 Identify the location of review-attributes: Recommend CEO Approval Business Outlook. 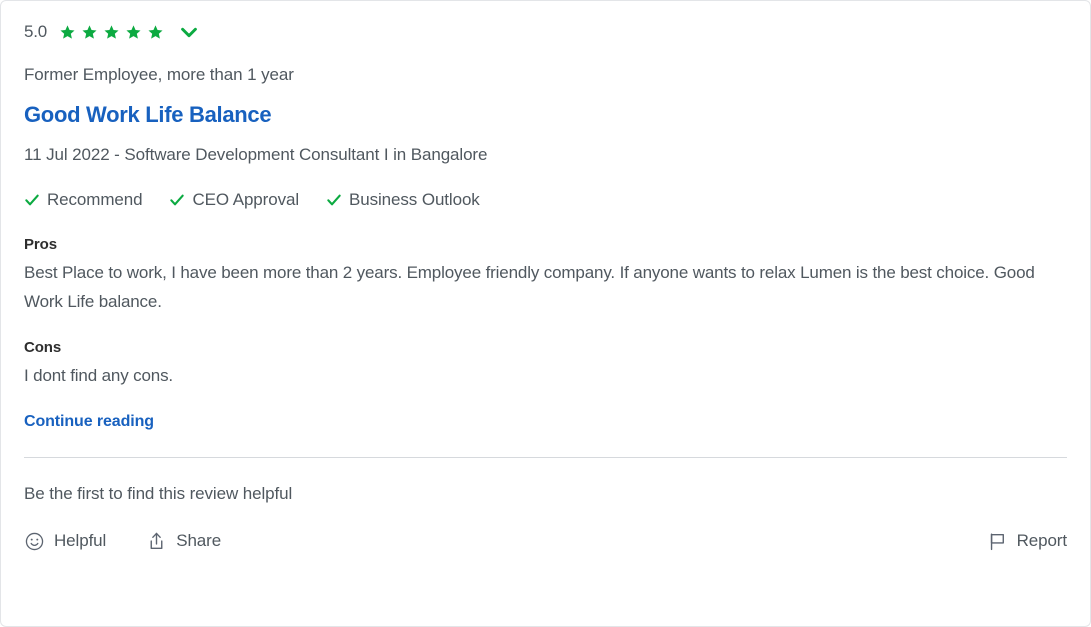
(545, 200).